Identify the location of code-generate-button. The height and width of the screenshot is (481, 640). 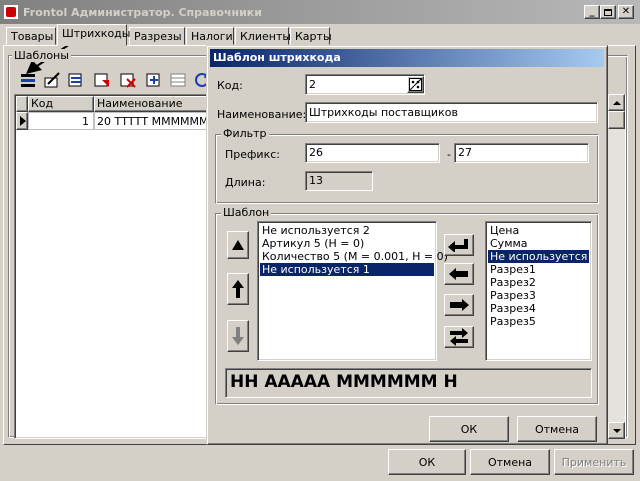
(415, 84).